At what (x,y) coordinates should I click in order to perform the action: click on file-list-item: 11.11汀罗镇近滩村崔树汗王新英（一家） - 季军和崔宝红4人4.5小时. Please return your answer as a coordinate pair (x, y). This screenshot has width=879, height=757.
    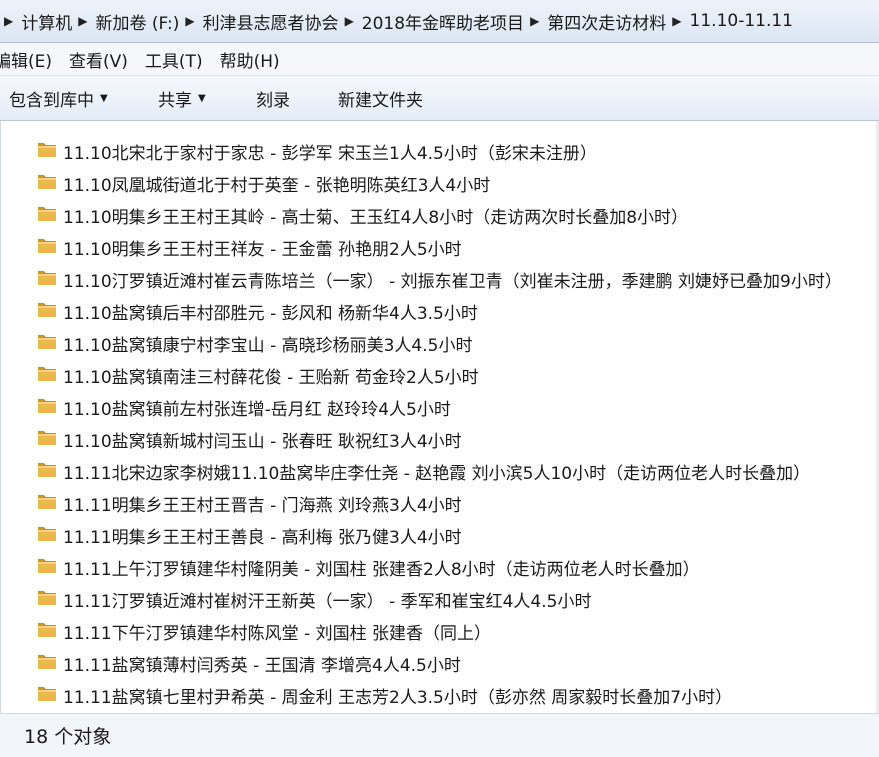
    Looking at the image, I should click on (440, 598).